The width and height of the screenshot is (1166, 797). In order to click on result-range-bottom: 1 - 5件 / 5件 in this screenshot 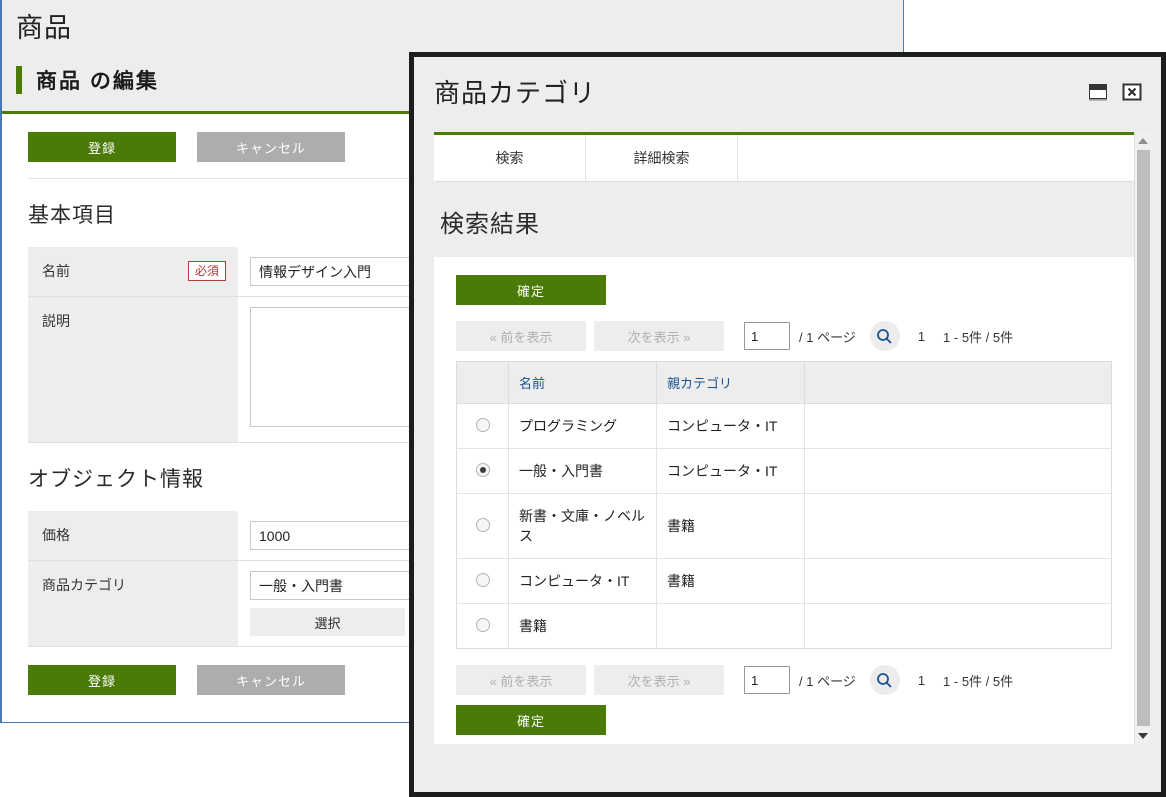, I will do `click(978, 681)`.